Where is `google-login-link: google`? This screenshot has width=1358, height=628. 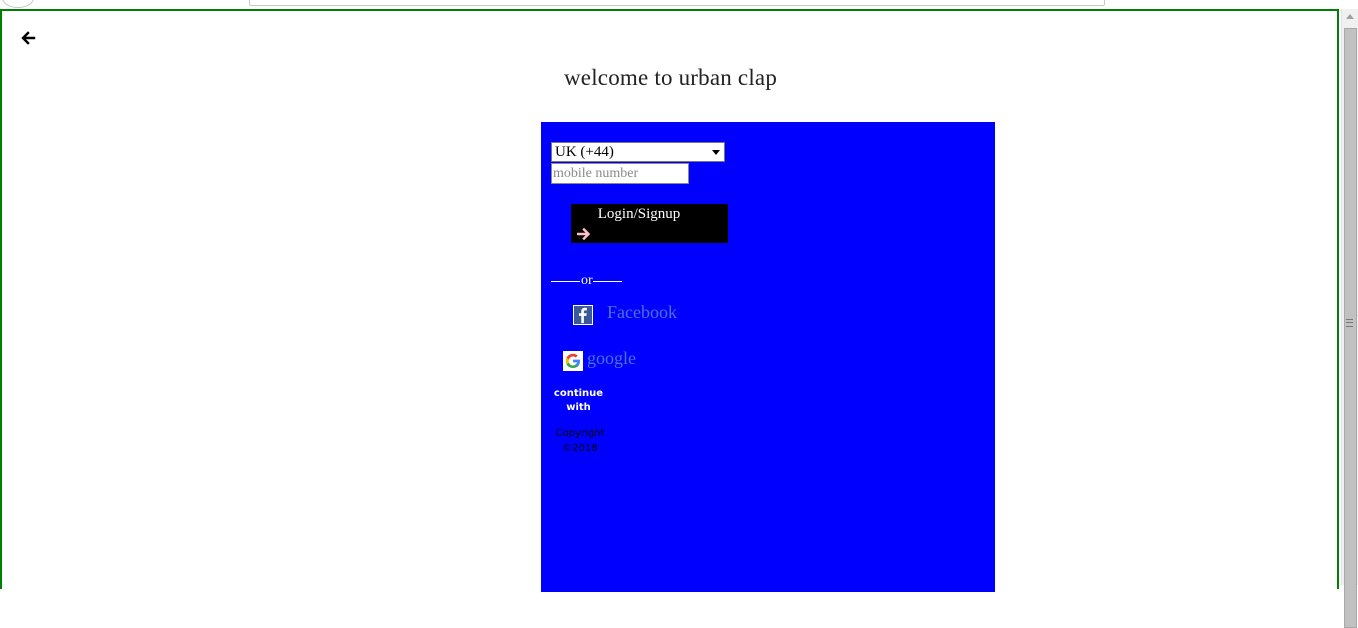 google-login-link: google is located at coordinates (611, 358).